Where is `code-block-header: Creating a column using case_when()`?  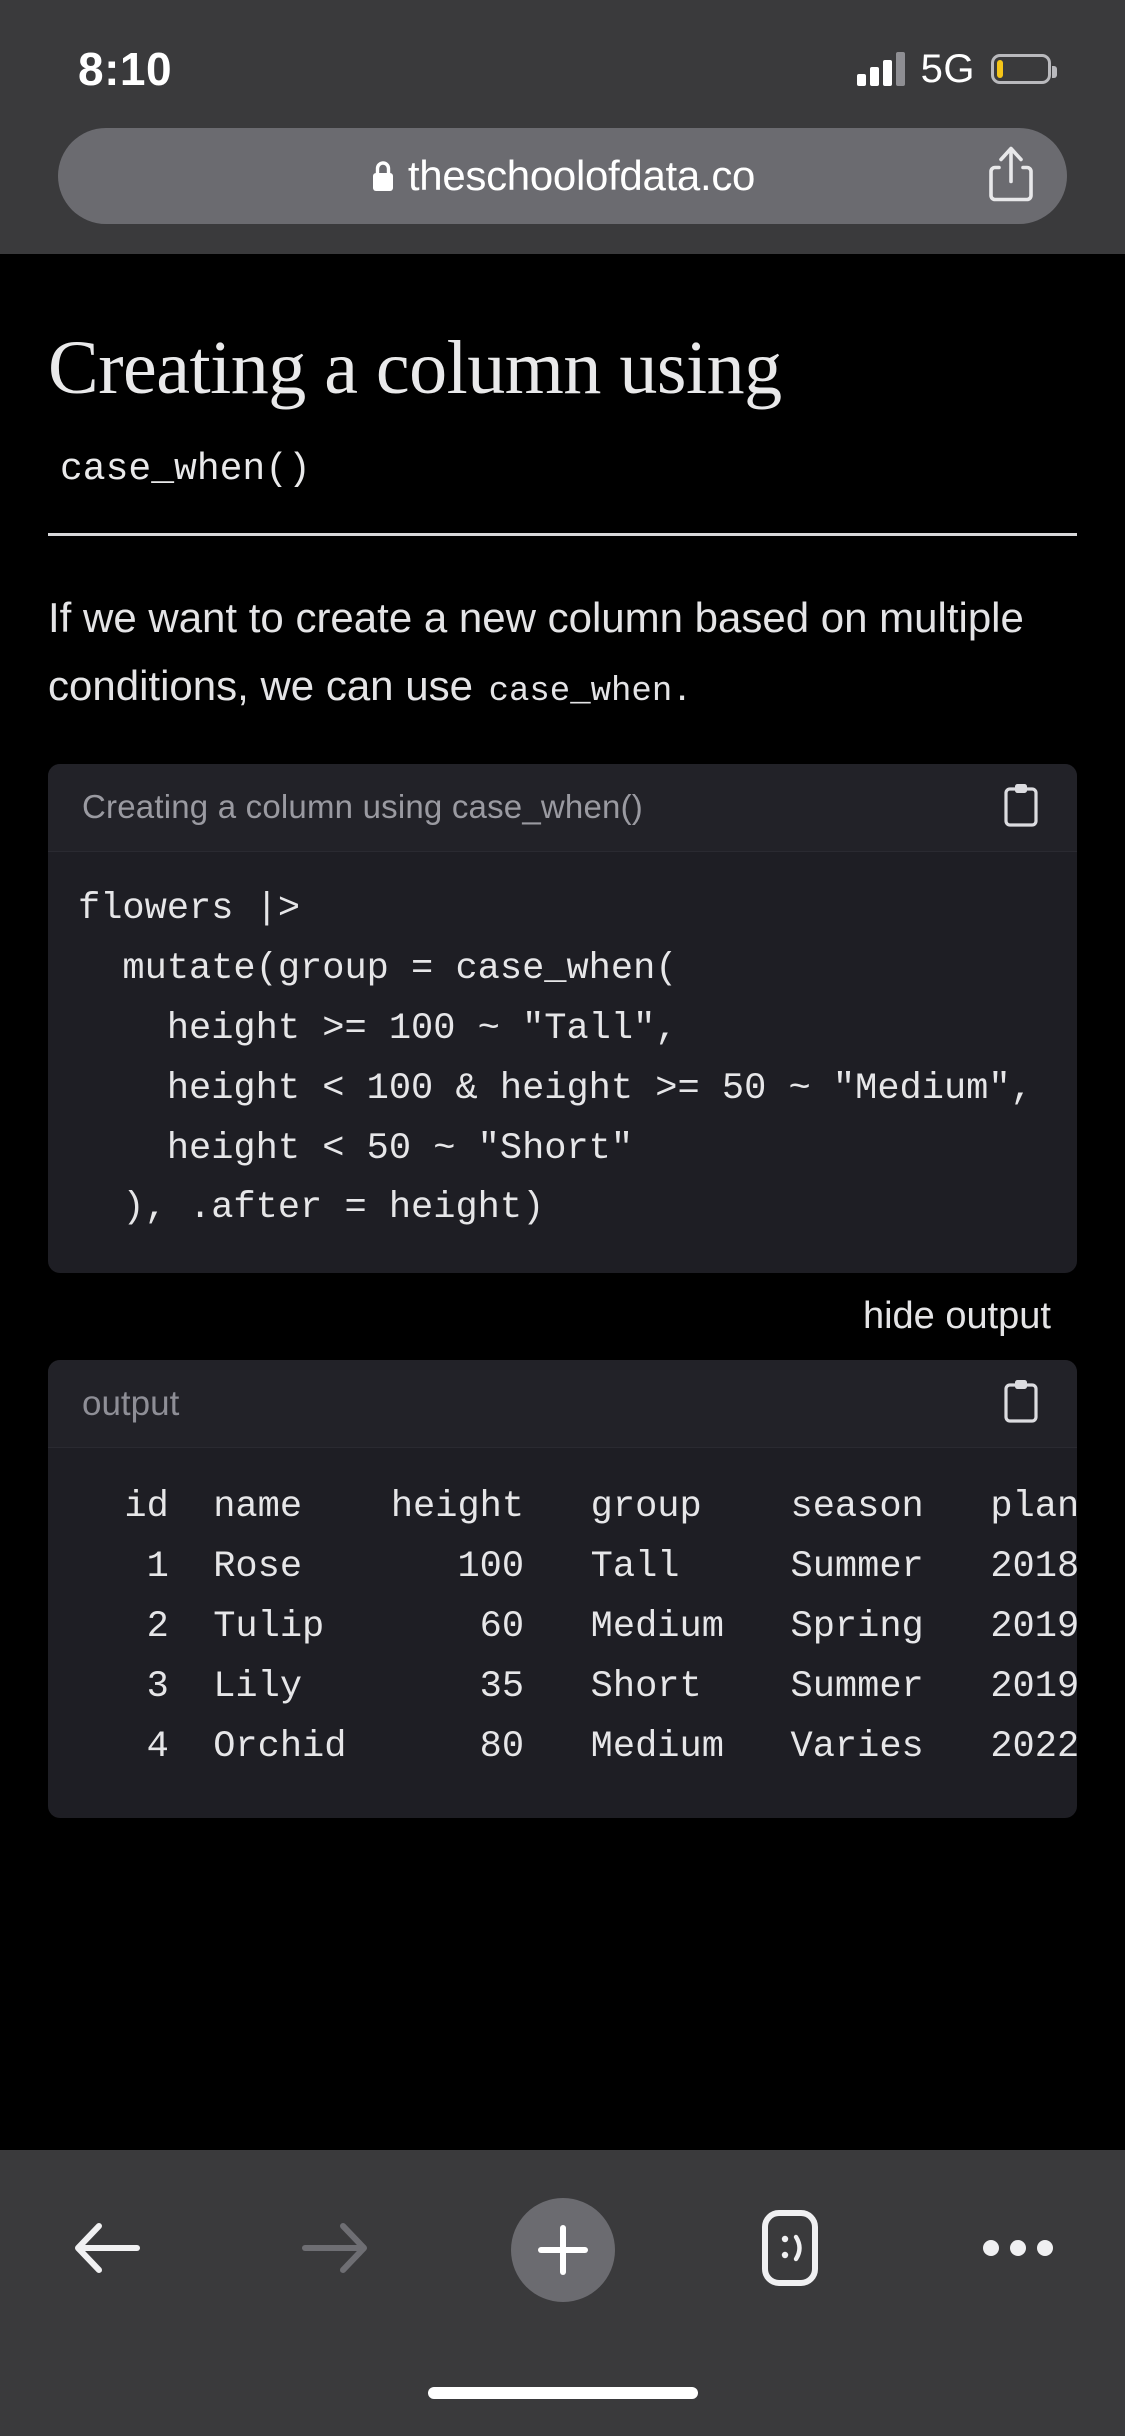 code-block-header: Creating a column using case_when() is located at coordinates (562, 807).